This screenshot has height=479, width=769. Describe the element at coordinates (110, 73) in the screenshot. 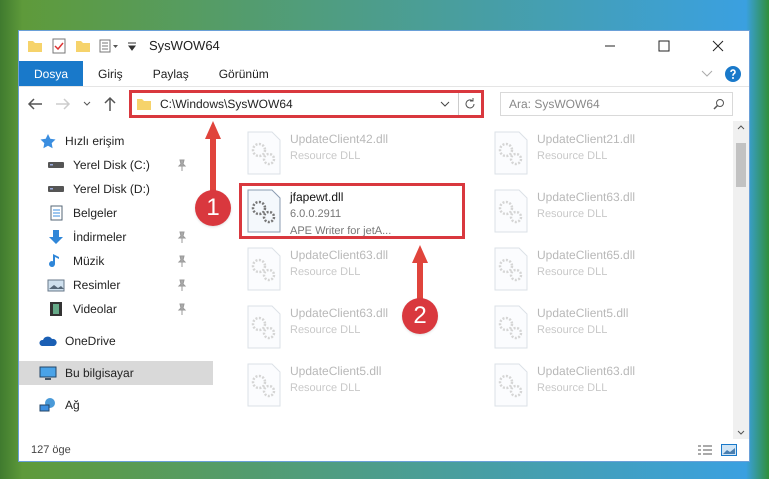

I see `ribbon-tab: Giriş` at that location.